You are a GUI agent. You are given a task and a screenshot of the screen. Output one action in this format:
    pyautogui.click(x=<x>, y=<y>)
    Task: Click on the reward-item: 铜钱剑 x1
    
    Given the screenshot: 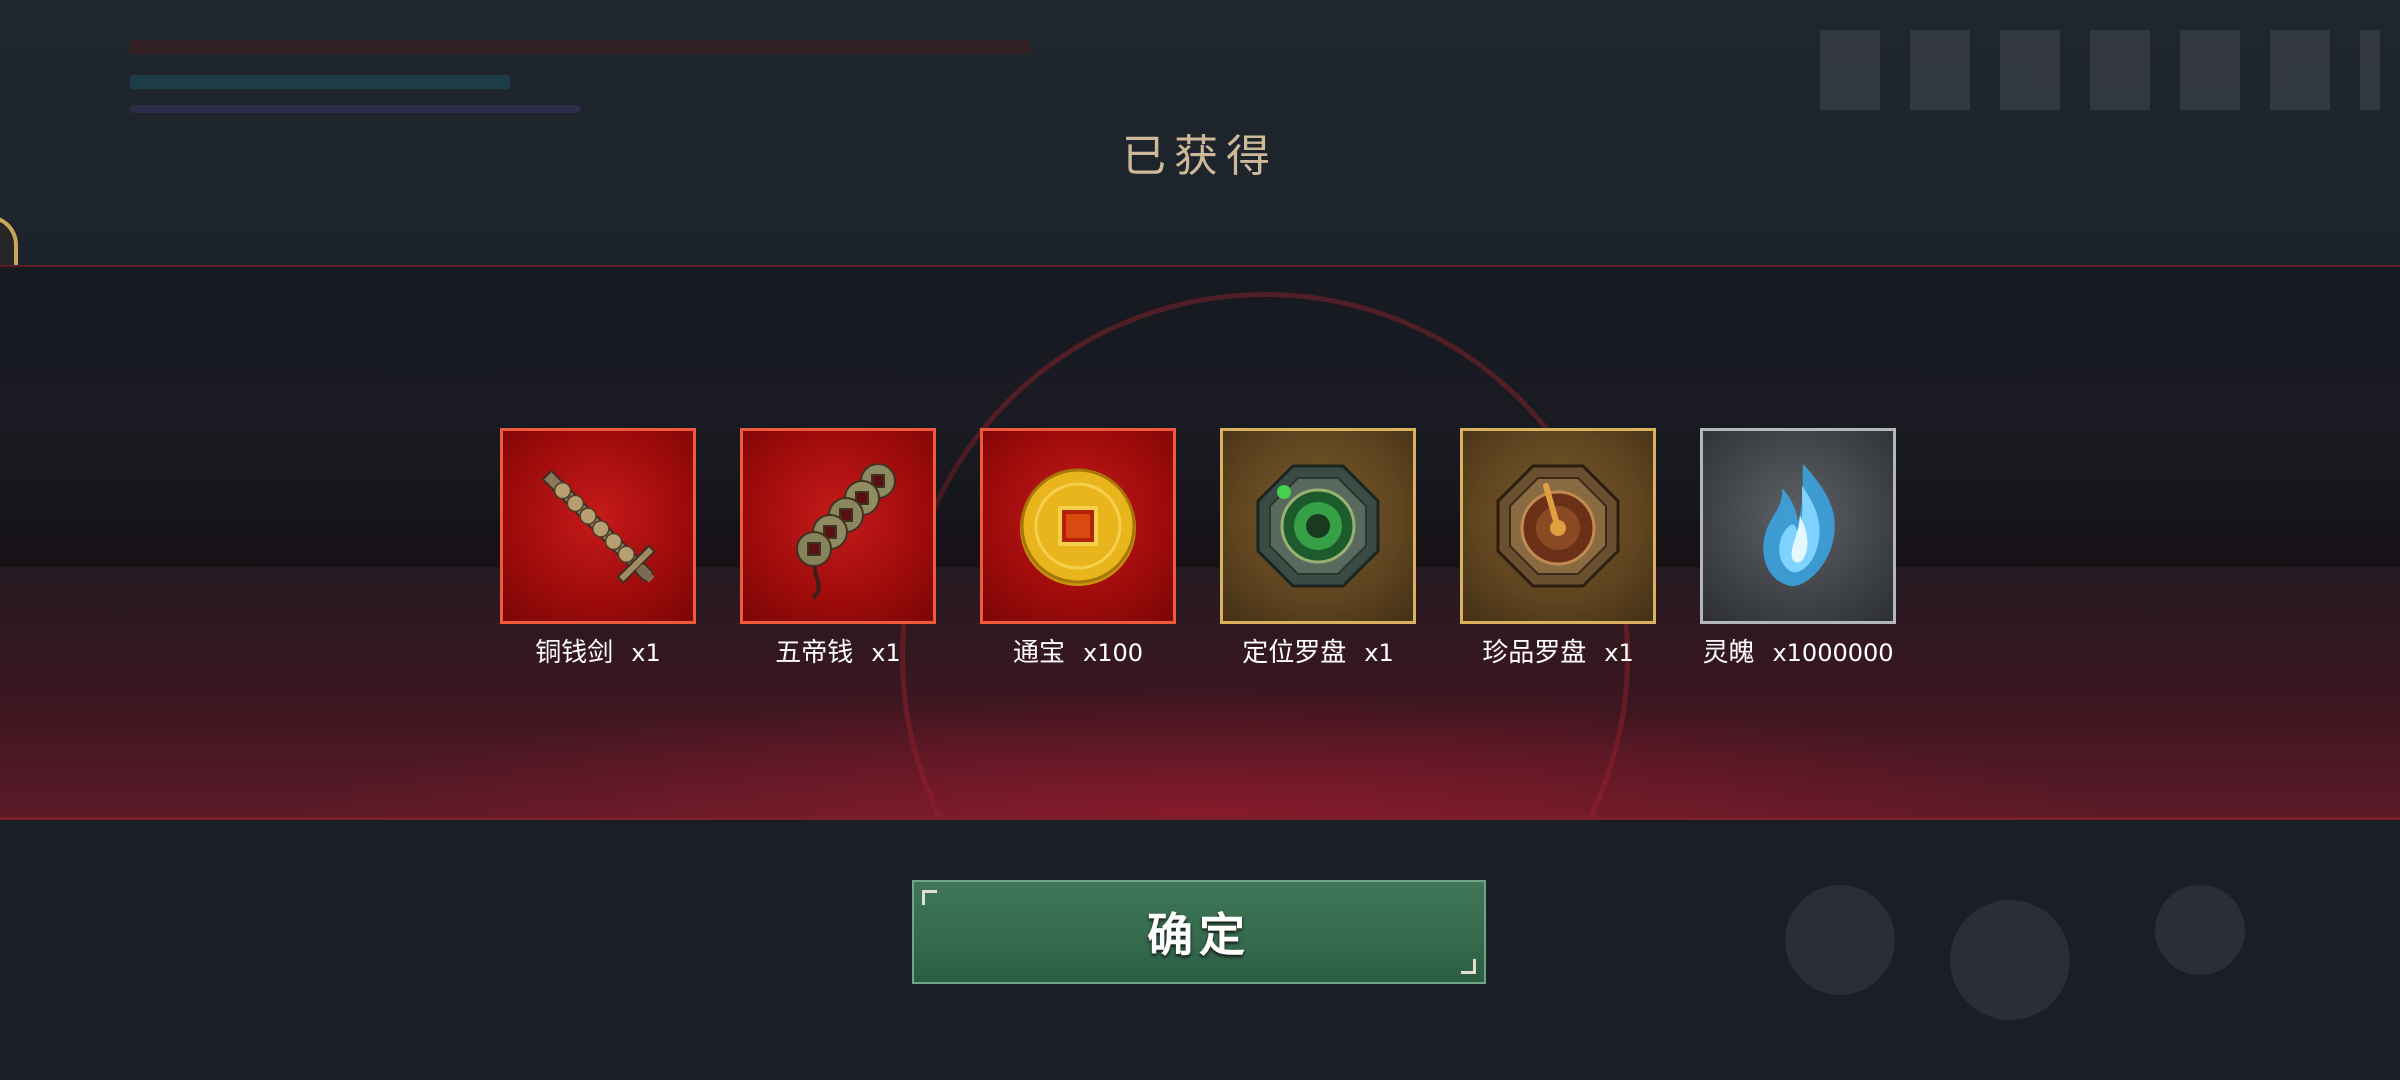 What is the action you would take?
    pyautogui.click(x=598, y=548)
    